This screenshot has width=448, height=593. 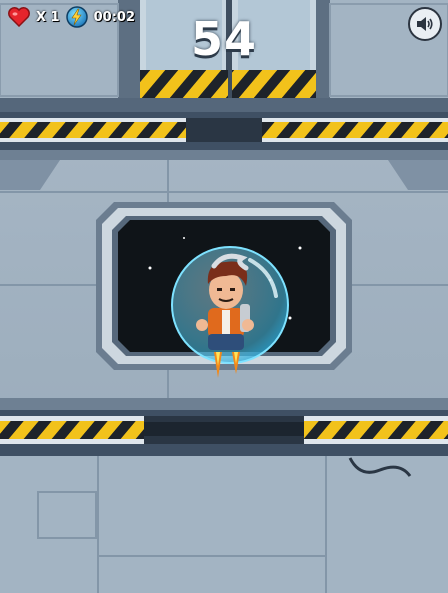 I want to click on sound-toggle-button, so click(x=425, y=24).